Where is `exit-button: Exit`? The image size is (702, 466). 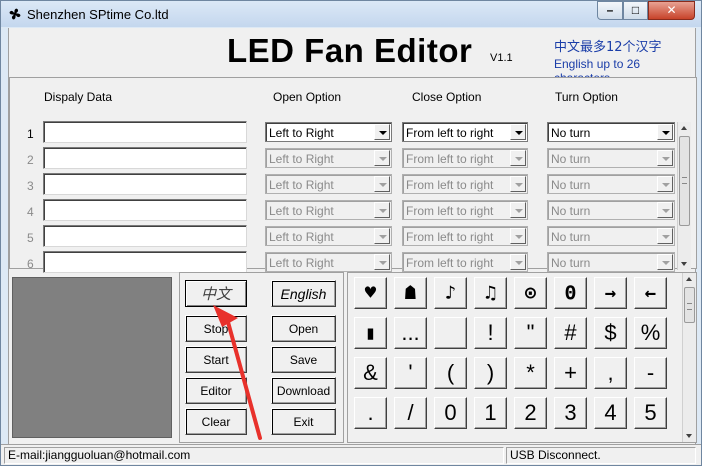 exit-button: Exit is located at coordinates (303, 421).